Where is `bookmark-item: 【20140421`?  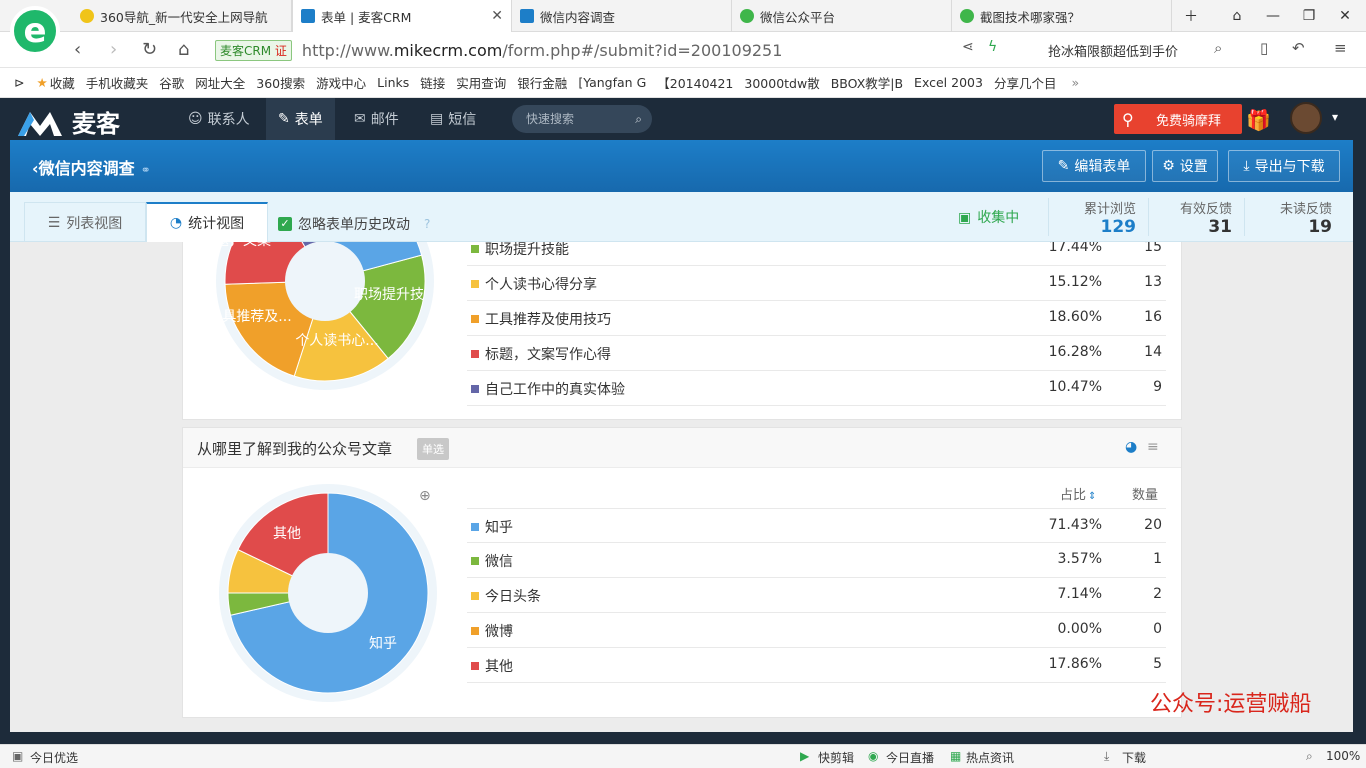 bookmark-item: 【20140421 is located at coordinates (695, 82).